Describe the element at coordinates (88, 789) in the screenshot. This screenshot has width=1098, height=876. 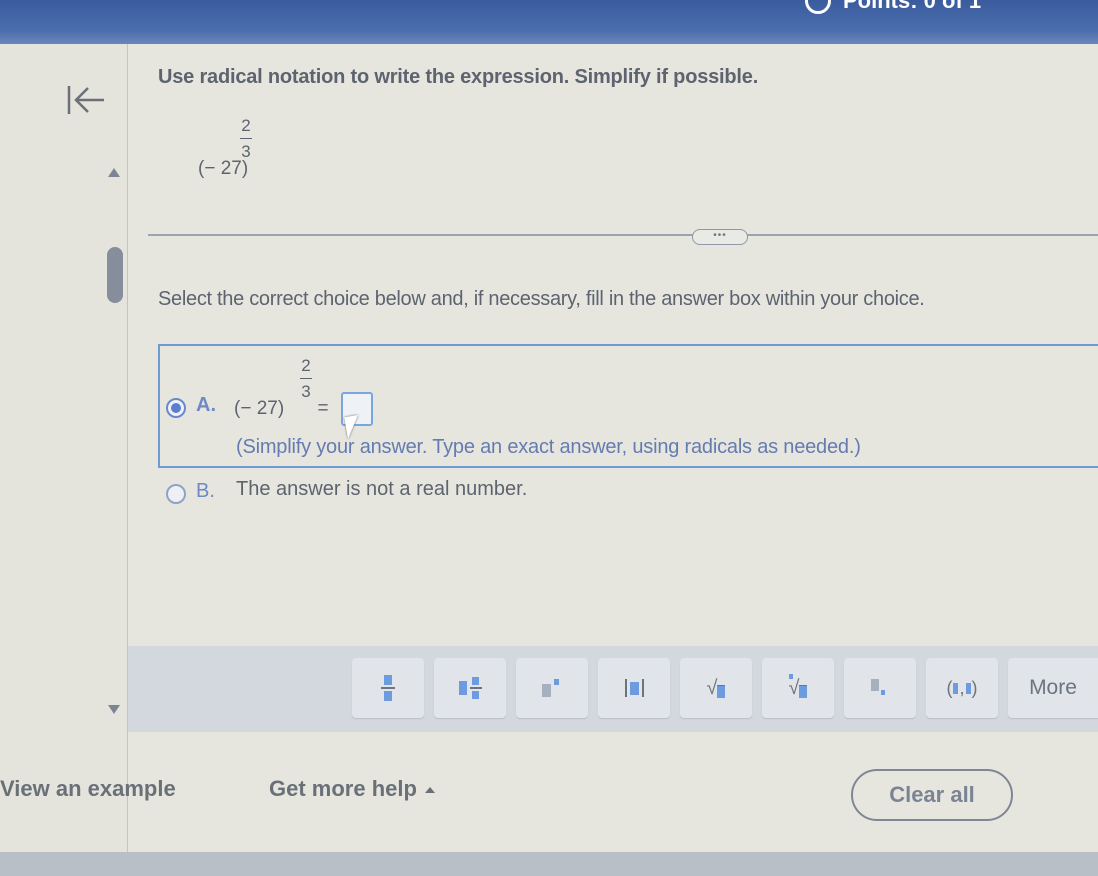
I see `view-example-link: View an example` at that location.